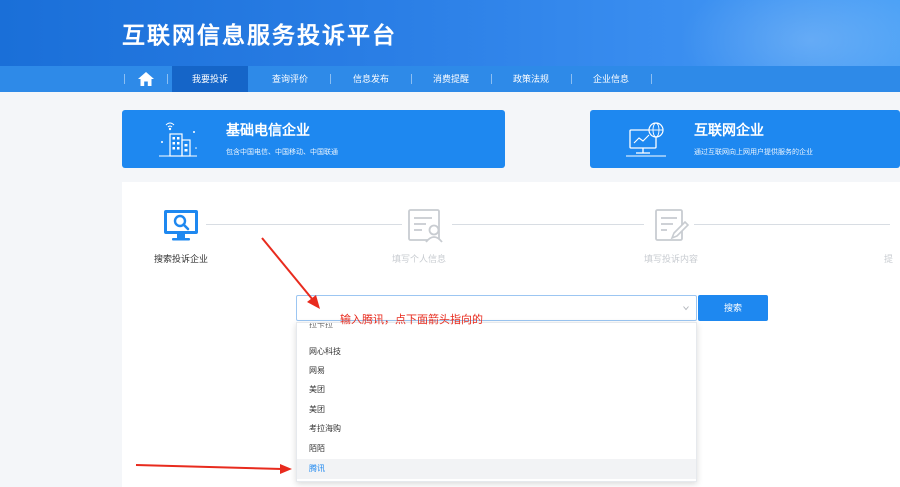 This screenshot has width=900, height=487. I want to click on company-suggestion-list: 拉卡拉 网心科技 网易 美团 美团 考拉海购 陌陌 腾讯, so click(496, 402).